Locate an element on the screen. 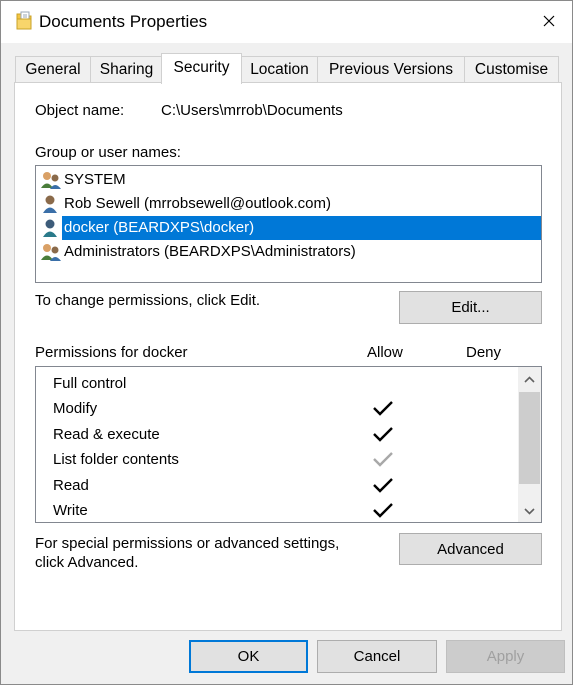 Image resolution: width=573 pixels, height=685 pixels. title-bar: Documents Properties is located at coordinates (286, 22).